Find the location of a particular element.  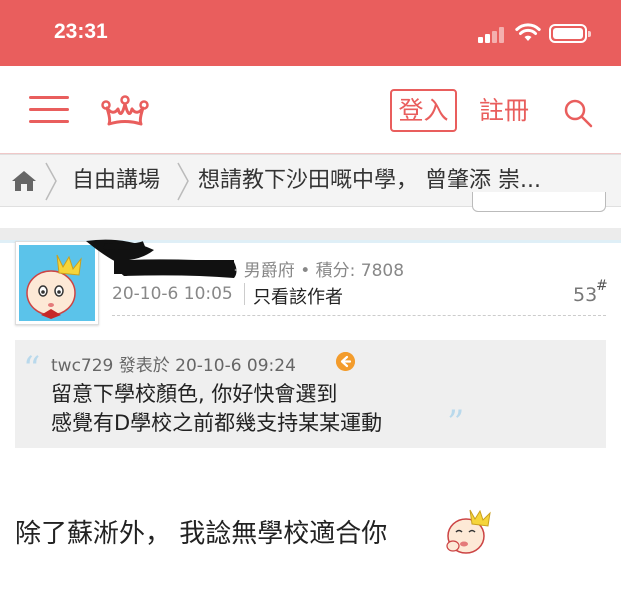

register-link: 註冊 is located at coordinates (504, 111).